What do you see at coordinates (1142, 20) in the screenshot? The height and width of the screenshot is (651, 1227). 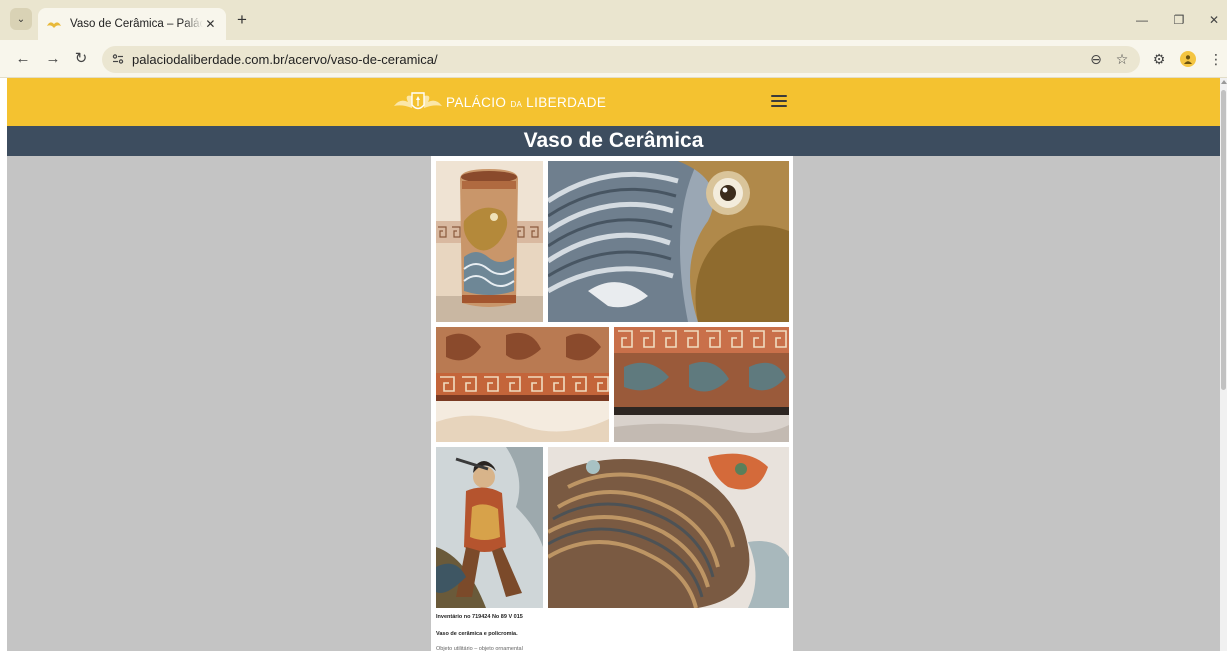 I see `minimize-window-button: —` at bounding box center [1142, 20].